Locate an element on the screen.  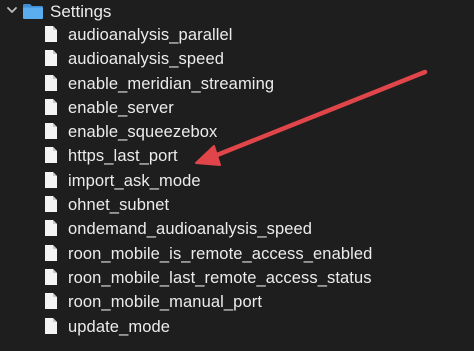
file-row: enable_meridian_streaming is located at coordinates (237, 84).